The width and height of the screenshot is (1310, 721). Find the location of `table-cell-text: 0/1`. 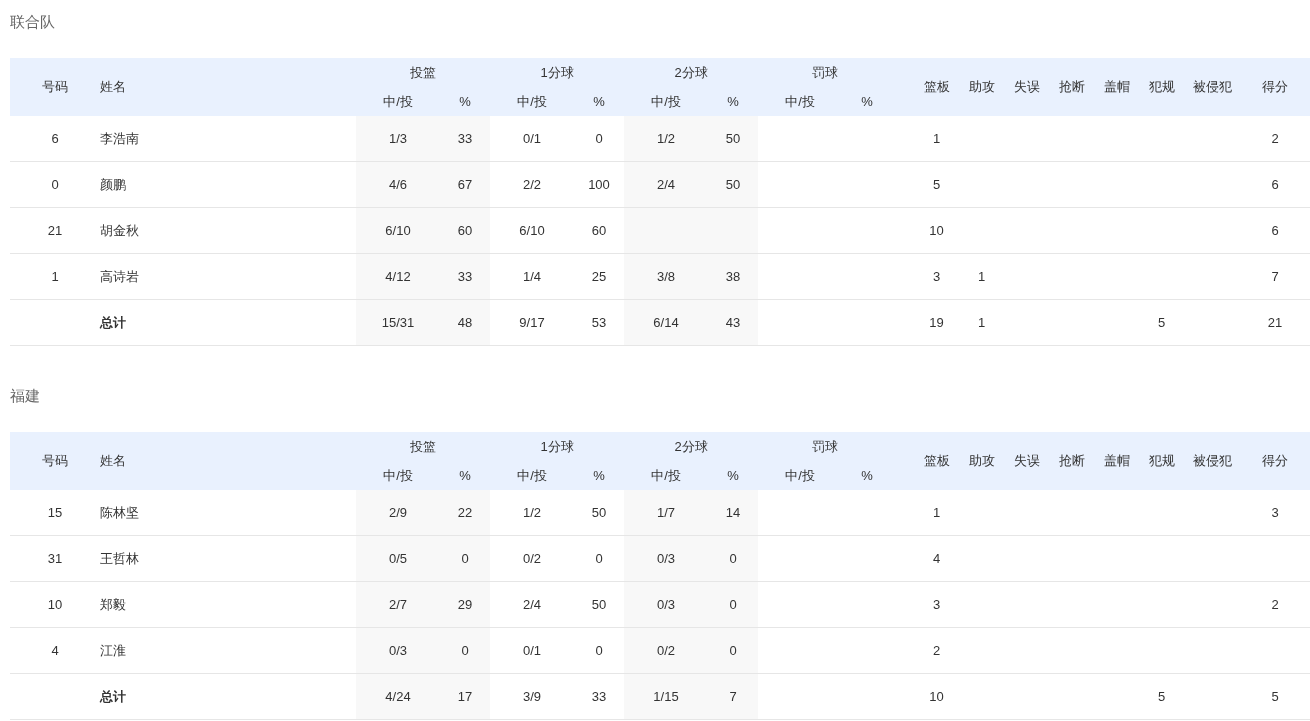

table-cell-text: 0/1 is located at coordinates (532, 651).